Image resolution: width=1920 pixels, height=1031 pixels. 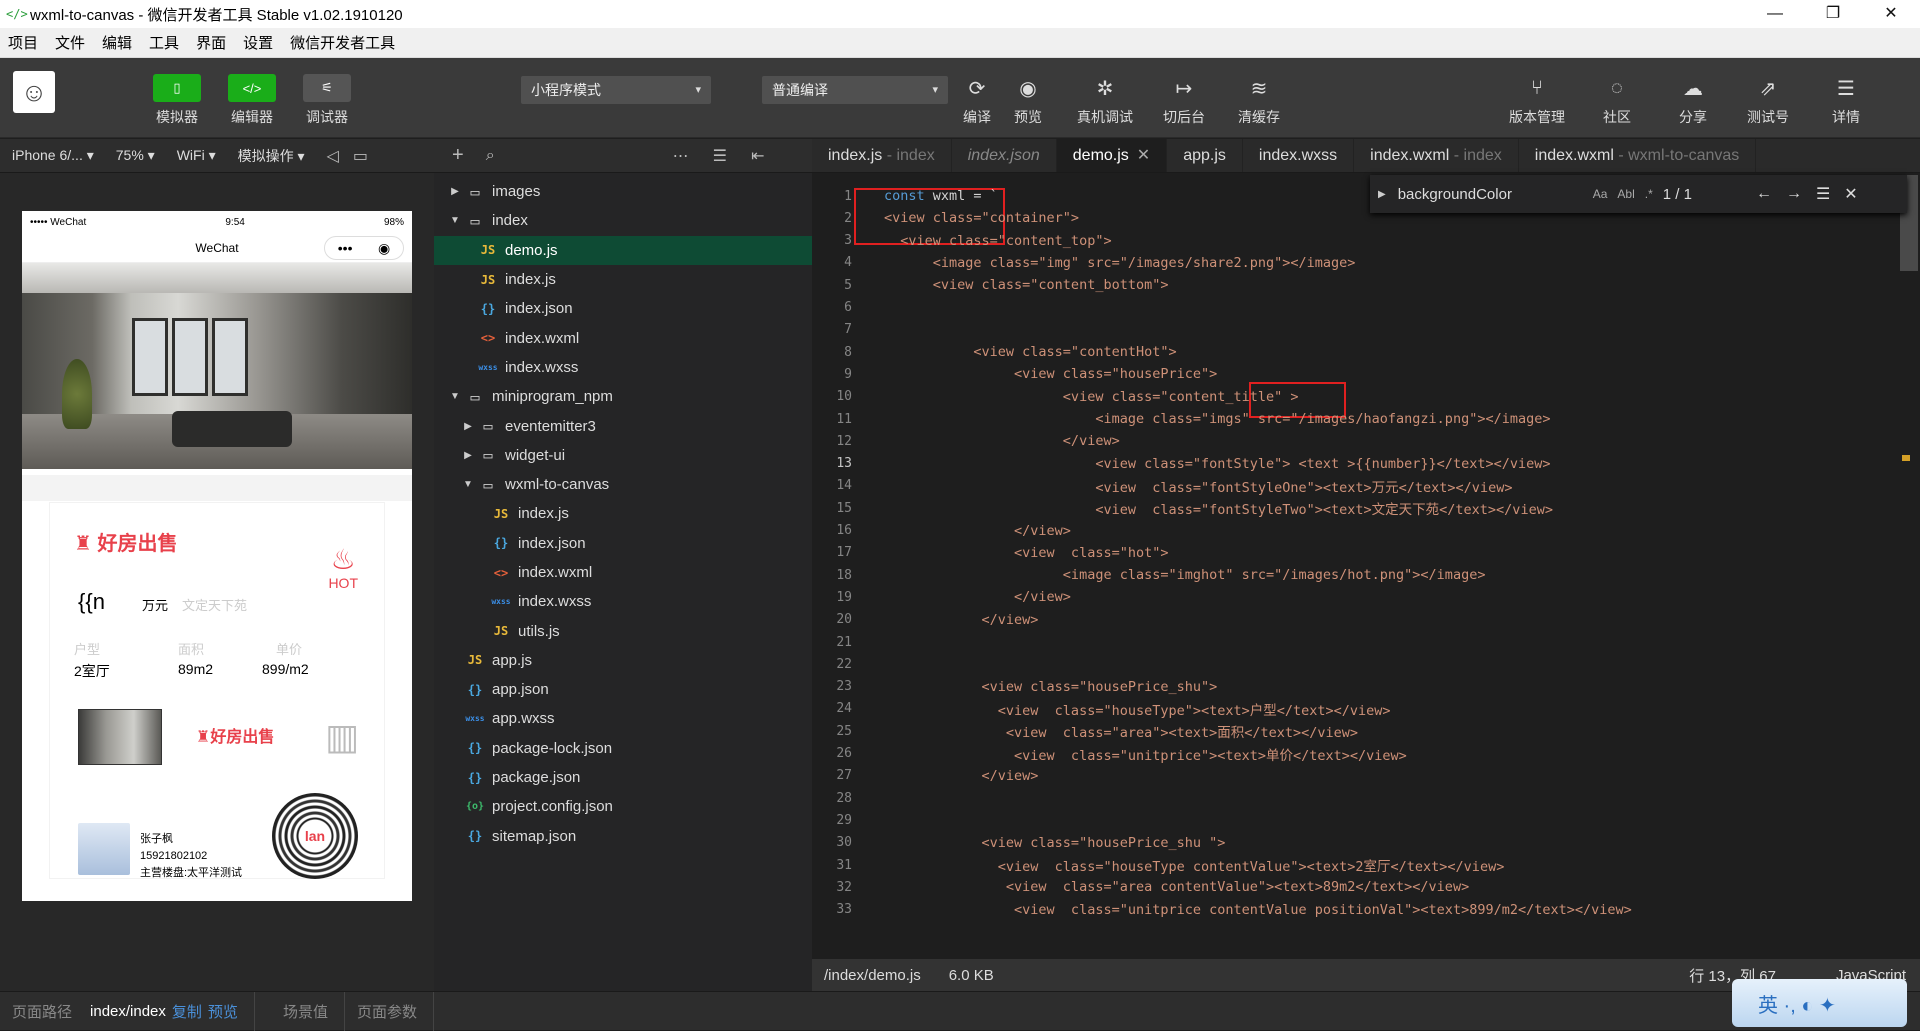 I want to click on close-circle-icon: ◉, so click(x=384, y=248).